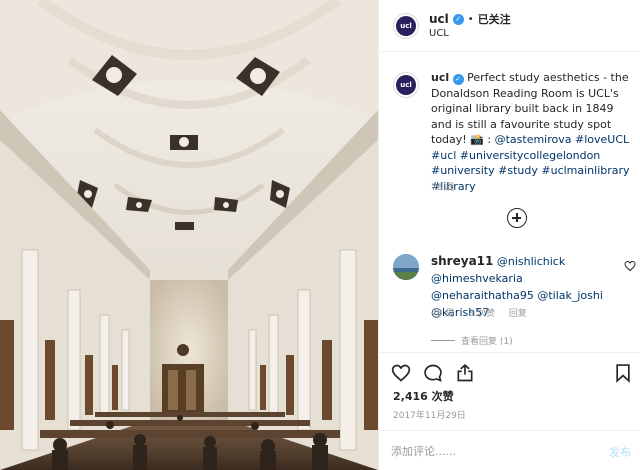  I want to click on caption-tag: @tastemirova, so click(533, 139).